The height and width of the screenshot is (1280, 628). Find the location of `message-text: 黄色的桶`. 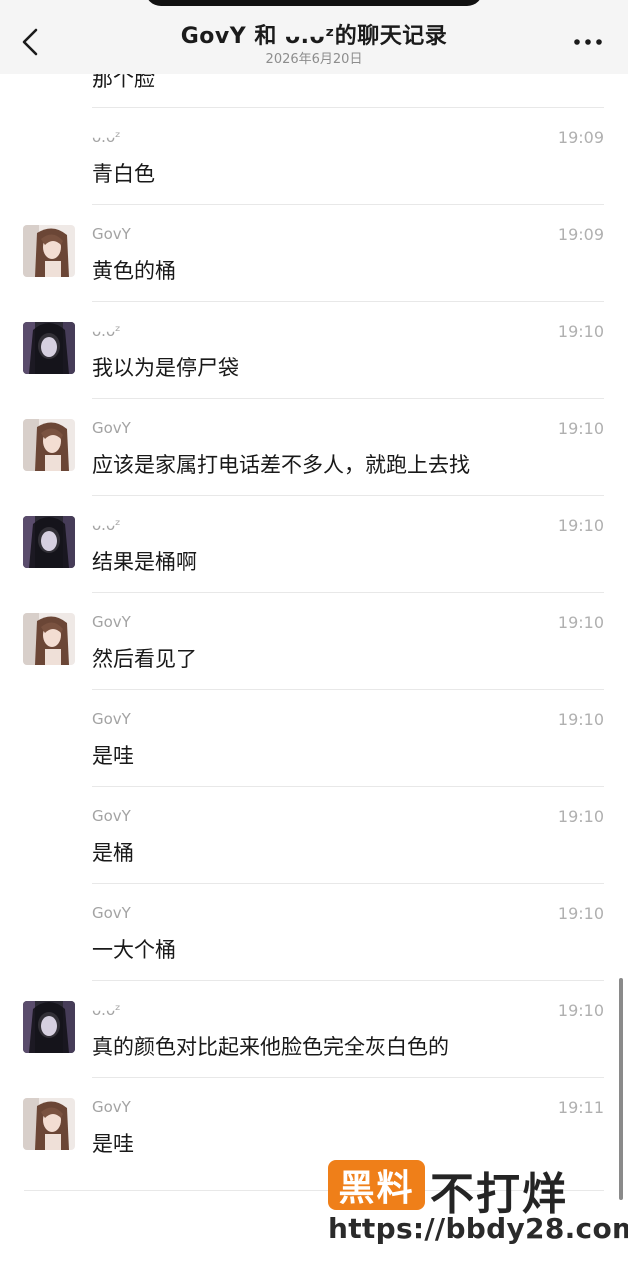

message-text: 黄色的桶 is located at coordinates (134, 271).